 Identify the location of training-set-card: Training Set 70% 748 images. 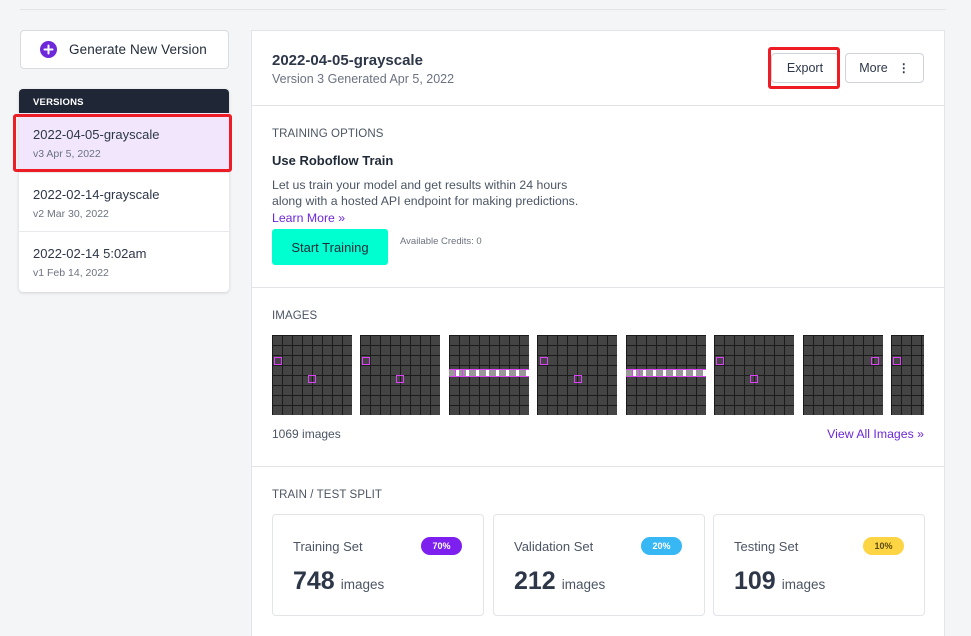
(378, 565).